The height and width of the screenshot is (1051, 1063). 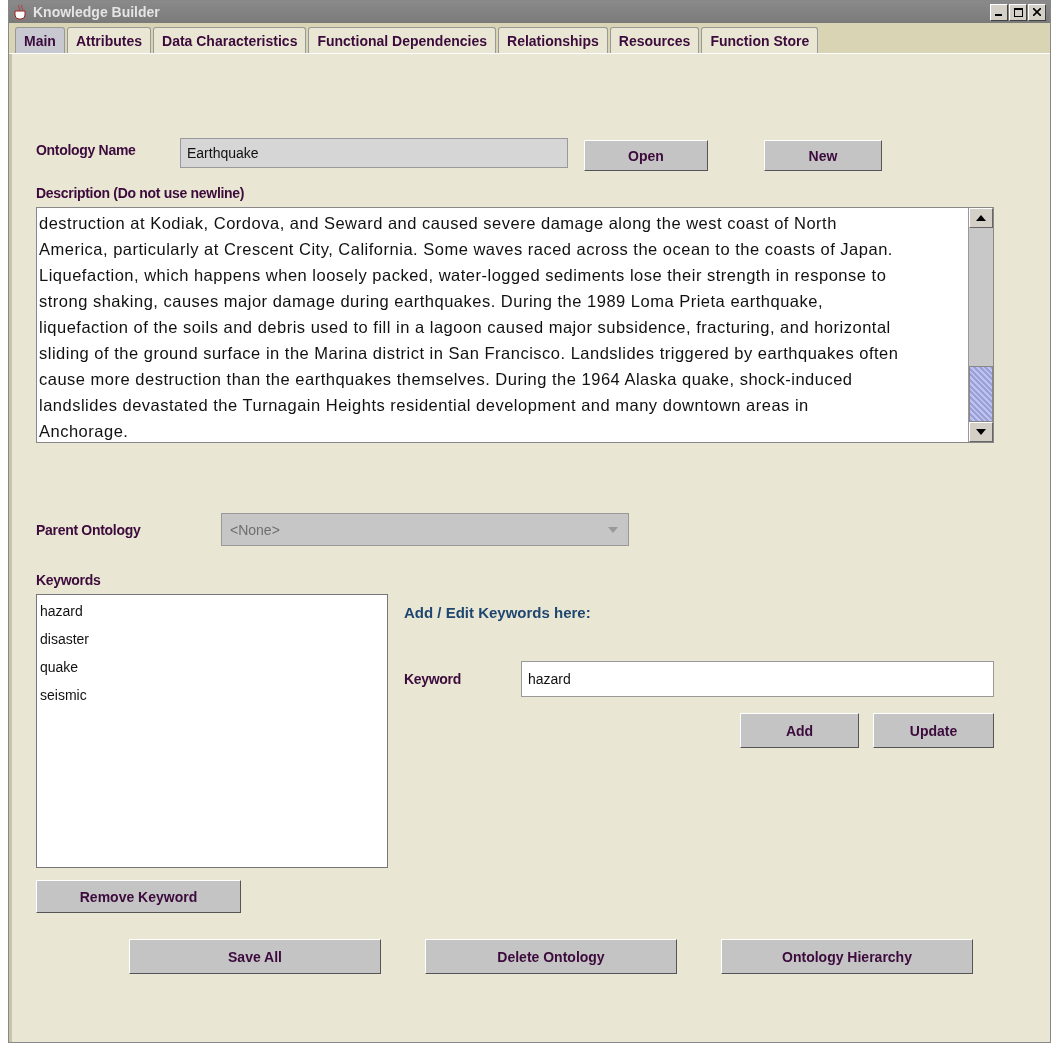 I want to click on open-button: Open, so click(x=646, y=155).